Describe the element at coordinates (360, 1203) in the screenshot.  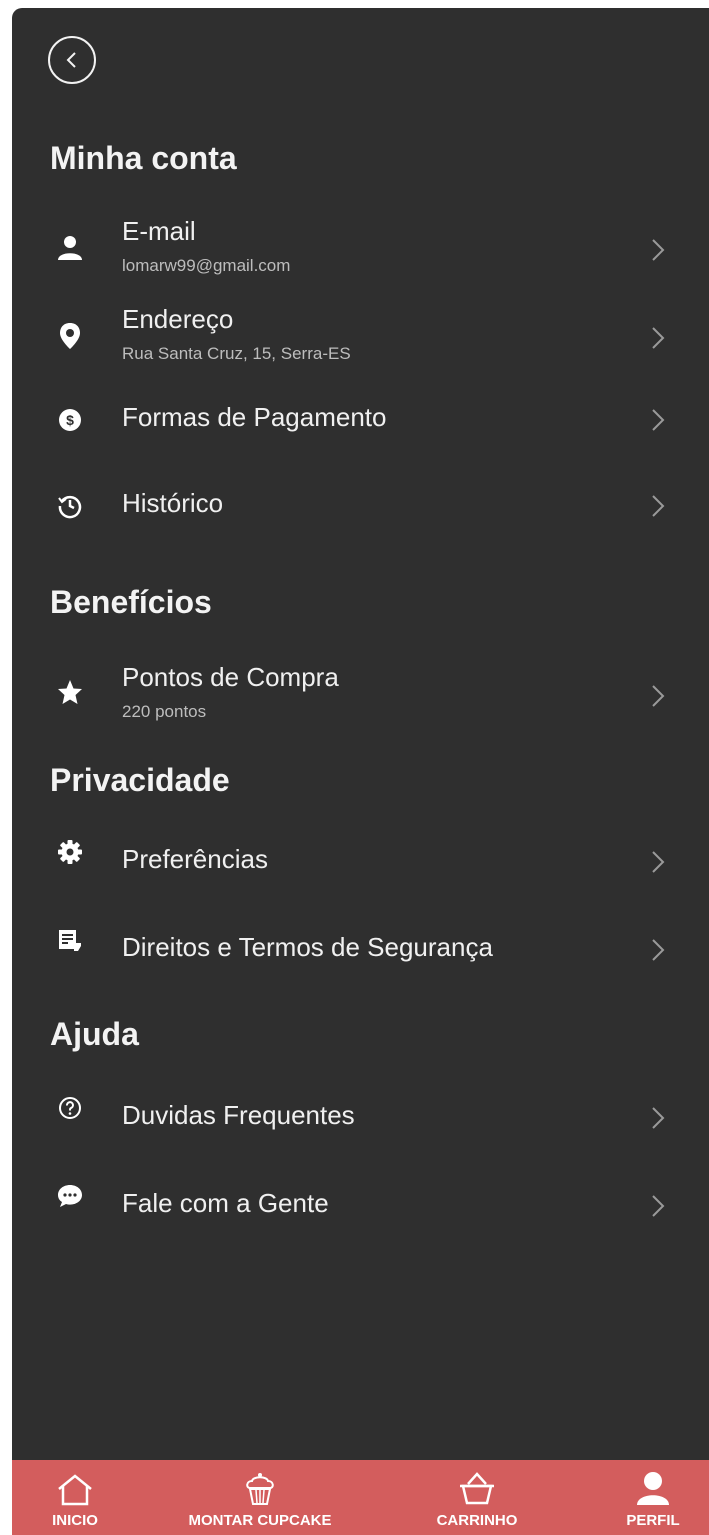
I see `menu-item-contact: Fale com a Gente` at that location.